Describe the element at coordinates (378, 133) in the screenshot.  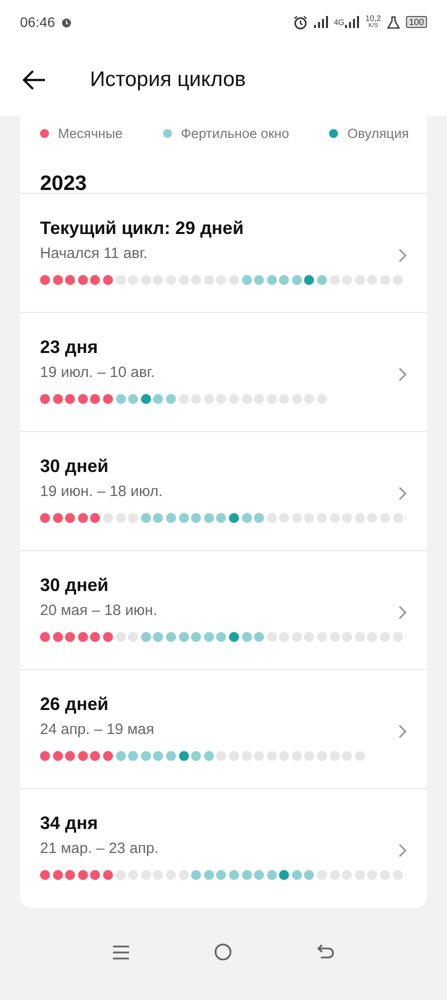
I see `legend-label: Овуляция` at that location.